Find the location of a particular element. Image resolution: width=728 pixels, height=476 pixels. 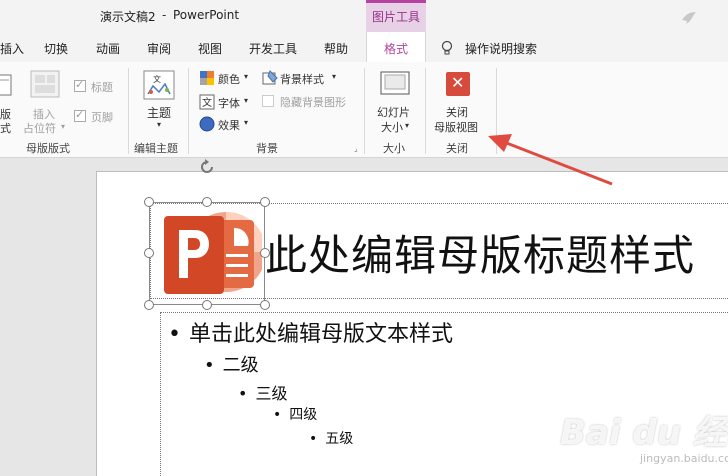

tab-help: 帮助 is located at coordinates (336, 48).